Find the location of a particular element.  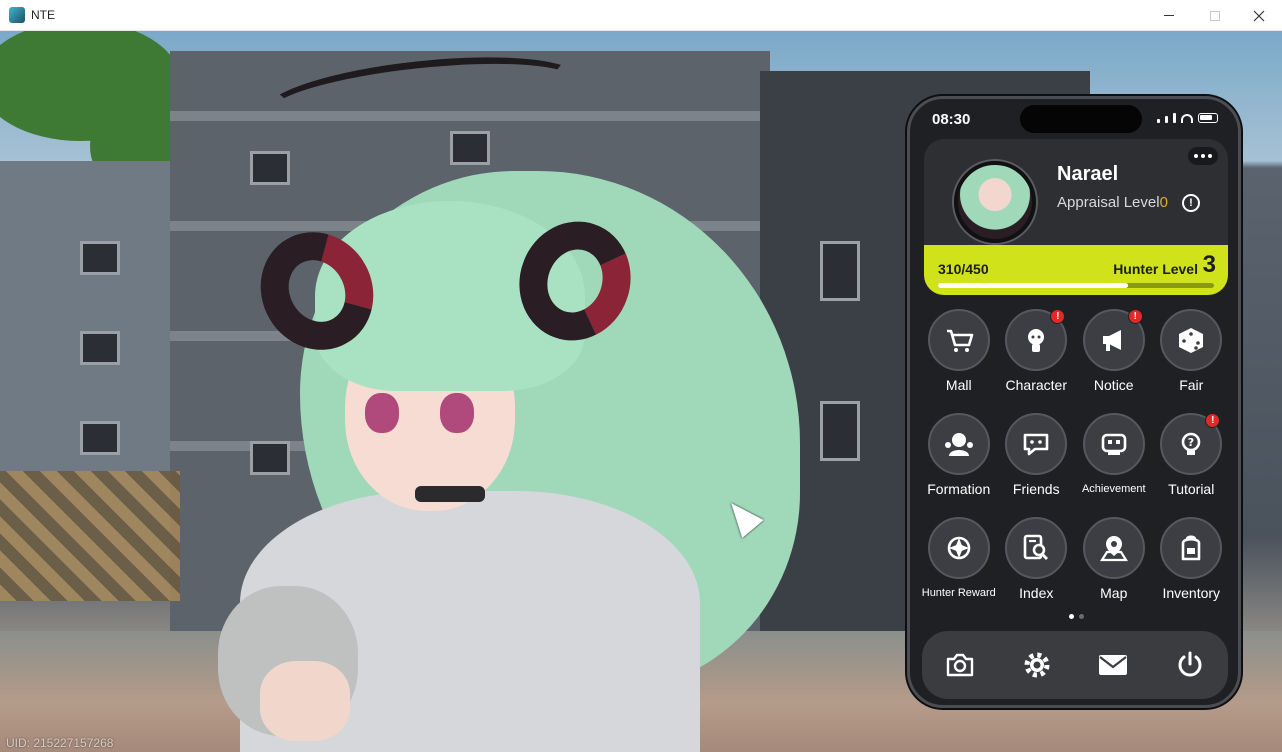

app-fair-button: Fair is located at coordinates (1192, 351).